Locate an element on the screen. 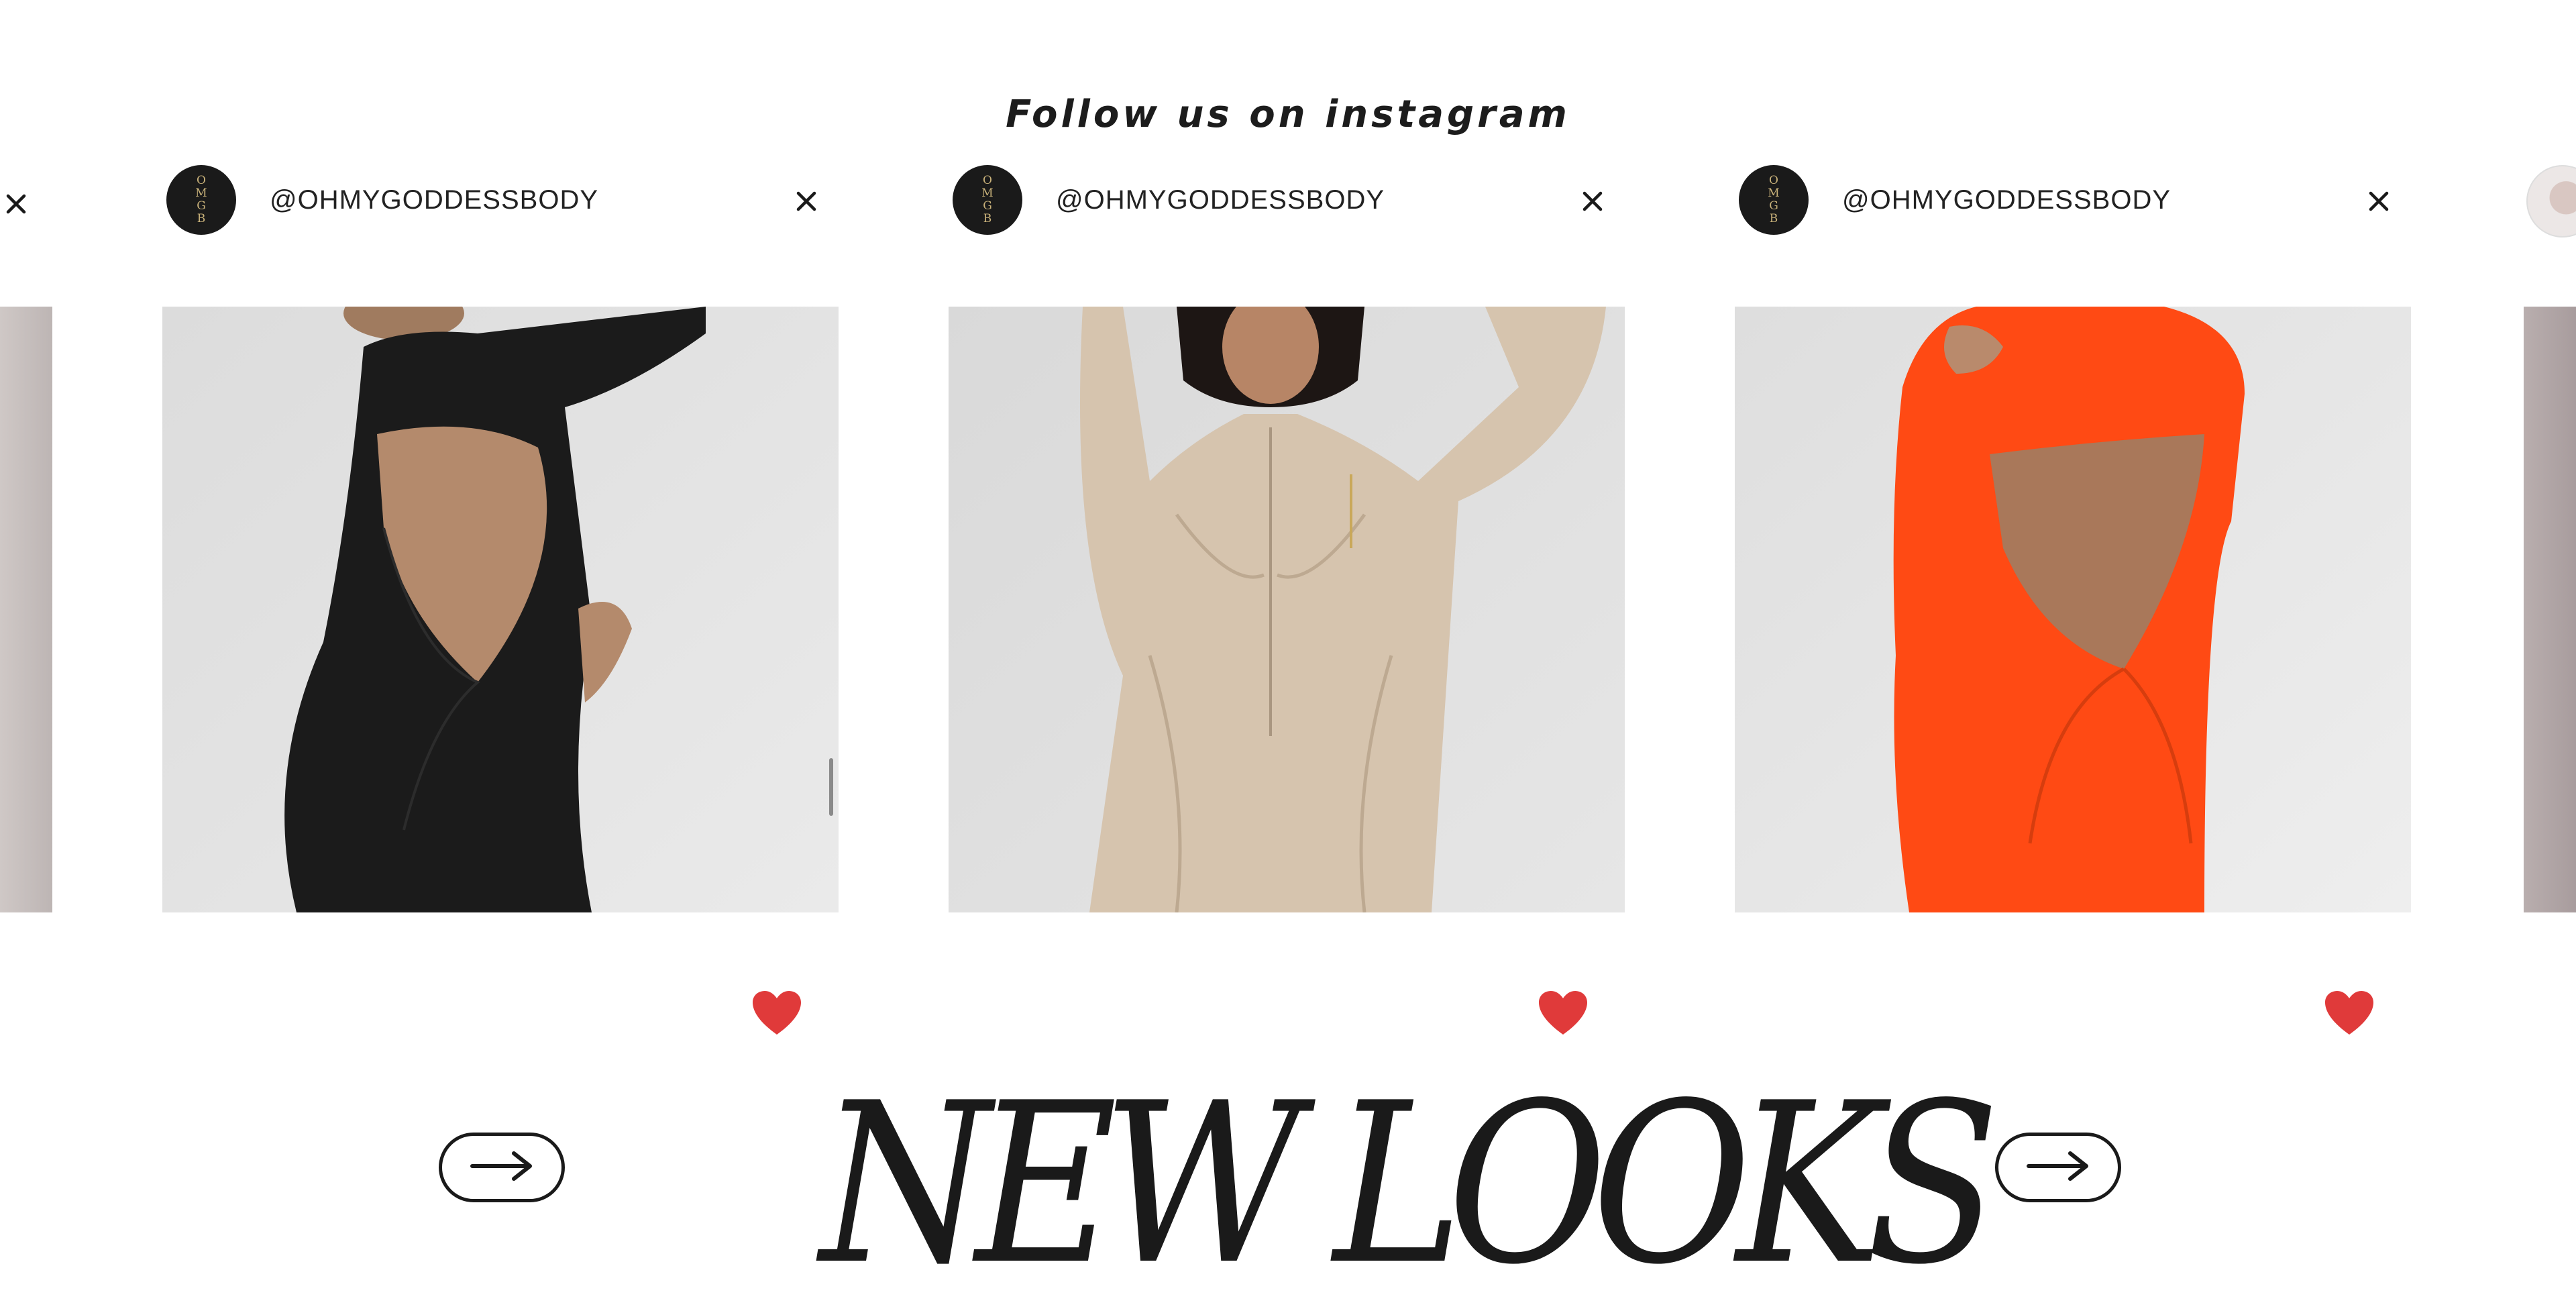 The image size is (2576, 1313). scrollbar-thumb is located at coordinates (831, 787).